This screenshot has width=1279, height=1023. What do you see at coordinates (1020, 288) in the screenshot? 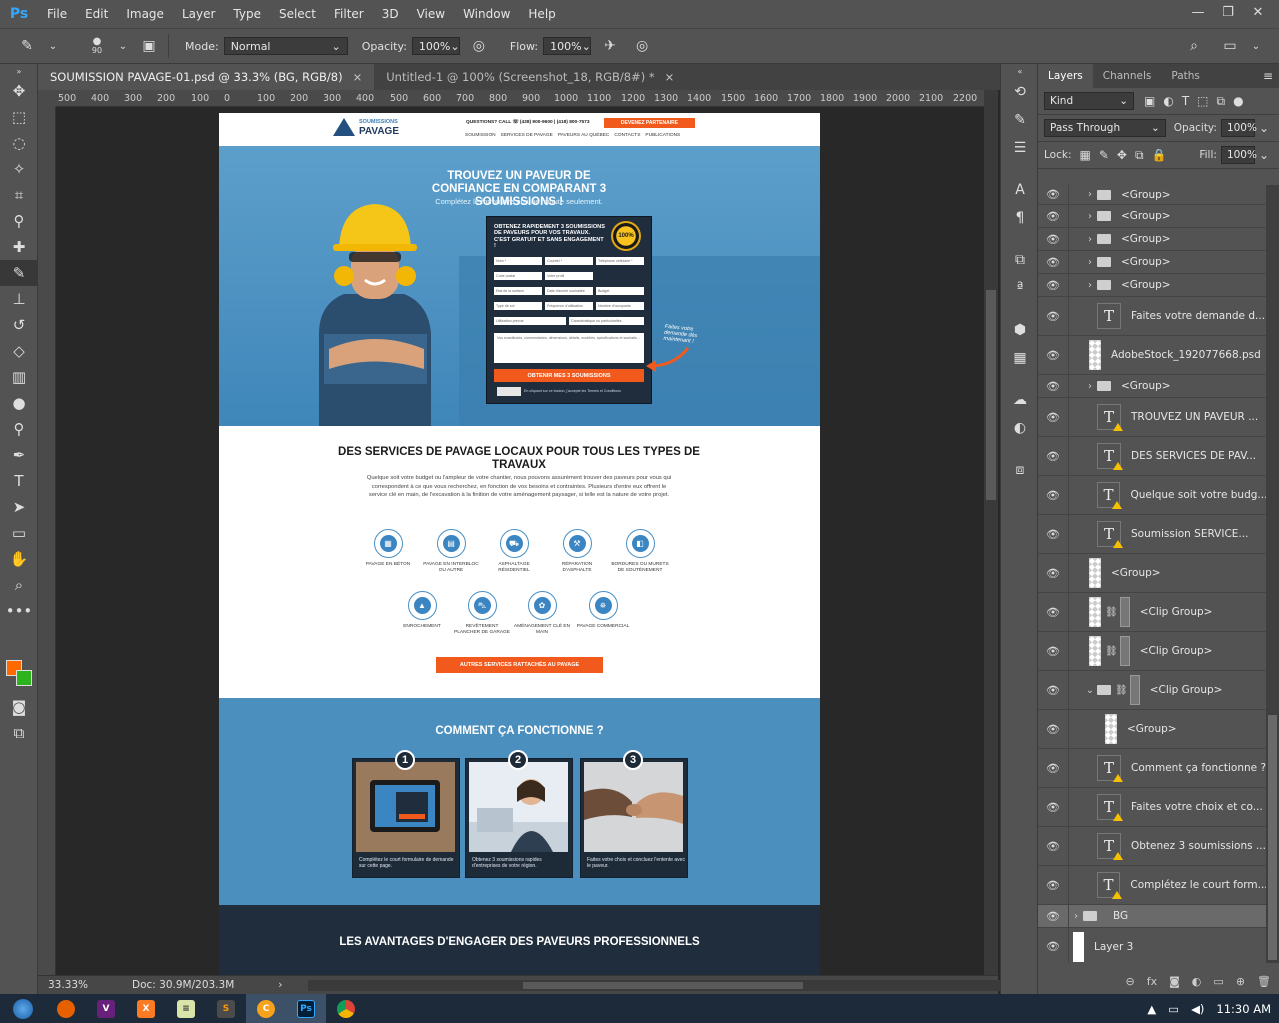
I see `glyphs-panel-icon: ª` at bounding box center [1020, 288].